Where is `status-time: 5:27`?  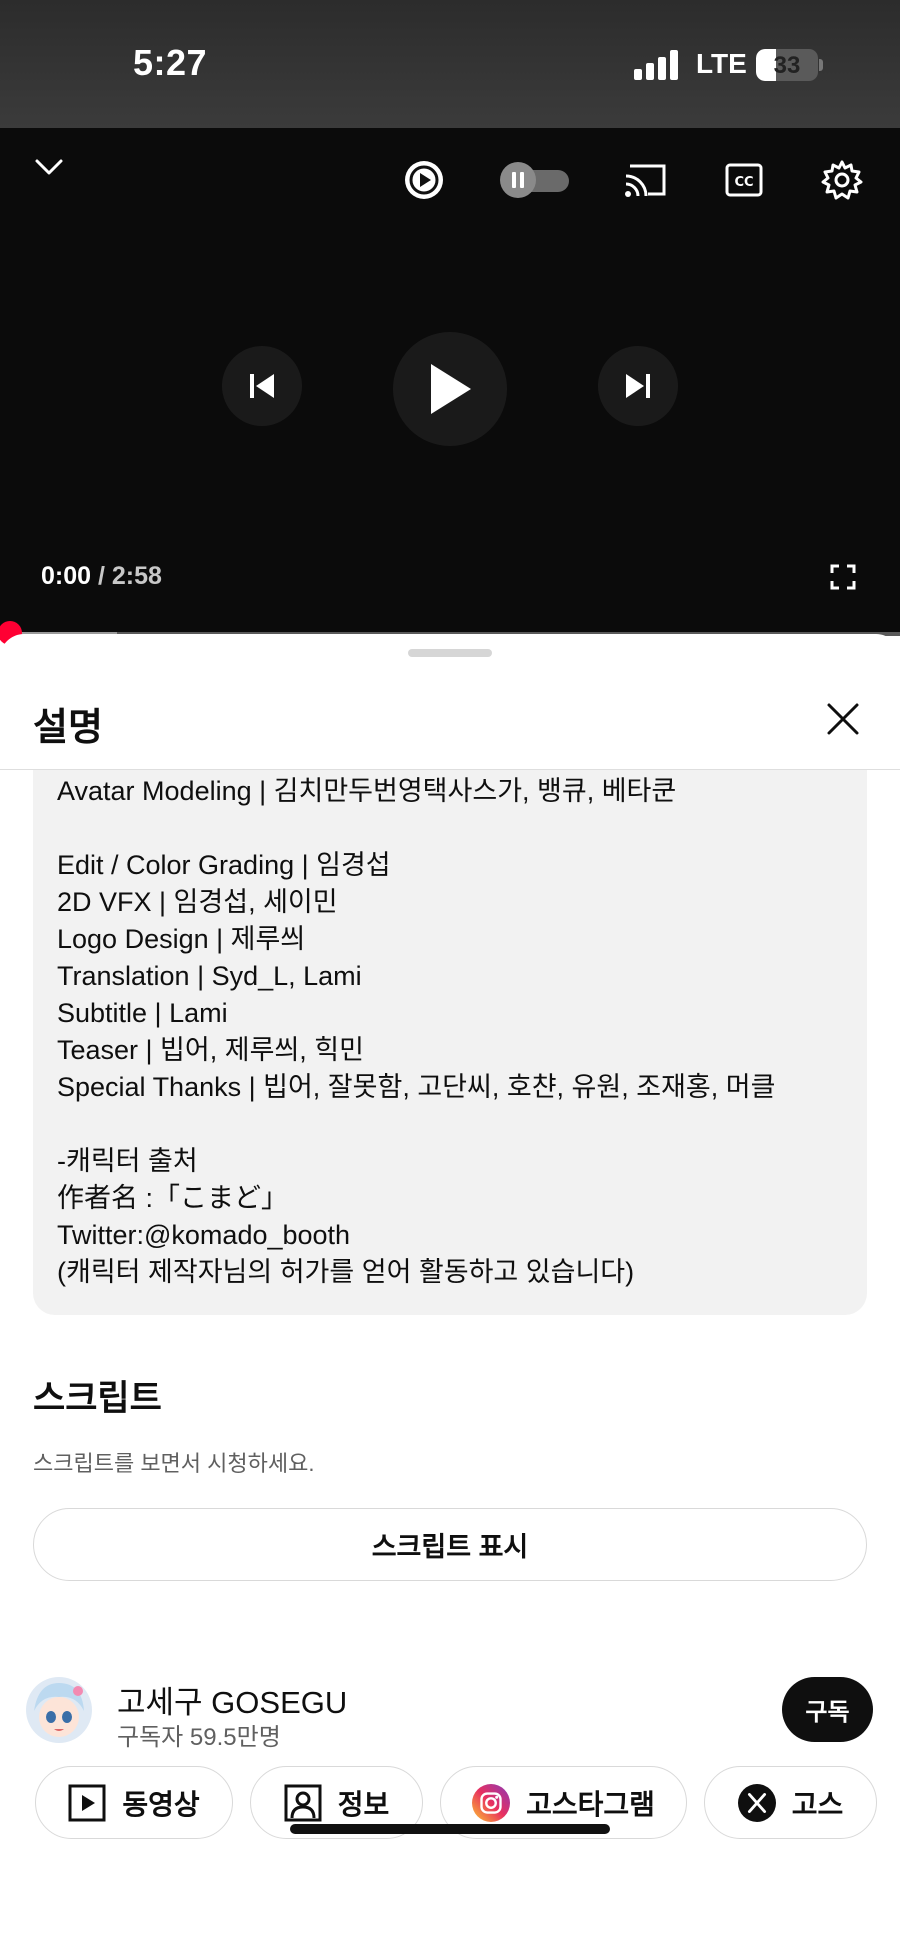 status-time: 5:27 is located at coordinates (170, 62).